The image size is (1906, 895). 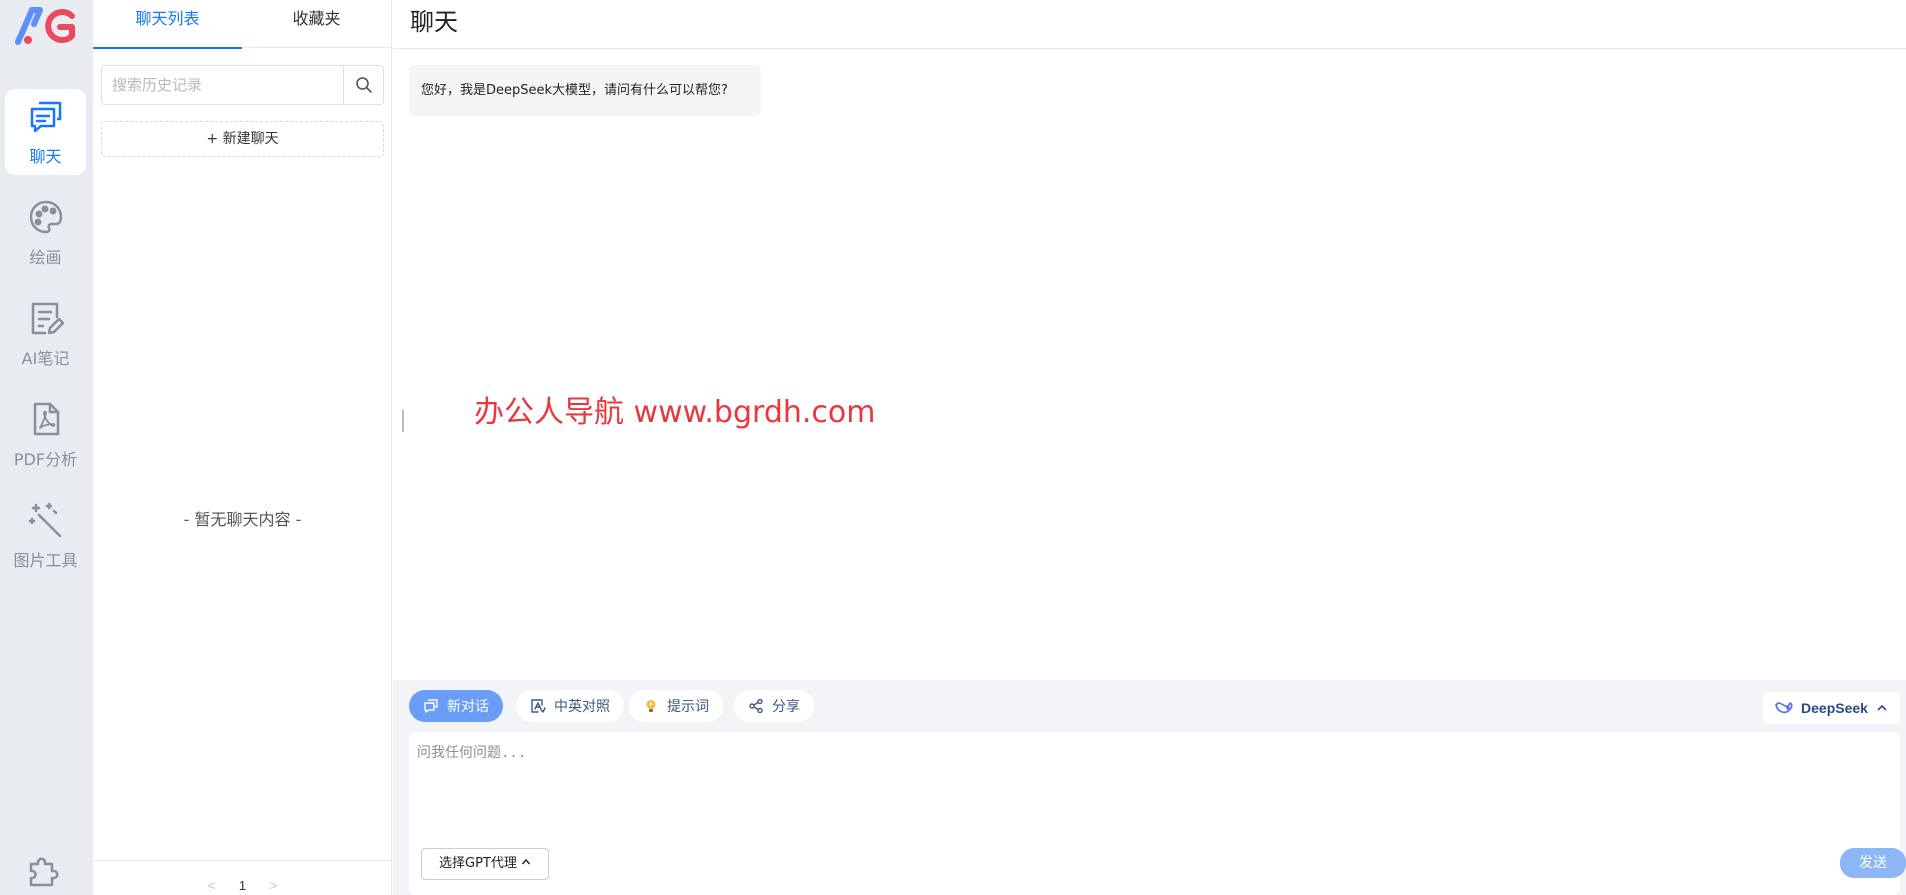 I want to click on page-title: 聊天, so click(x=434, y=22).